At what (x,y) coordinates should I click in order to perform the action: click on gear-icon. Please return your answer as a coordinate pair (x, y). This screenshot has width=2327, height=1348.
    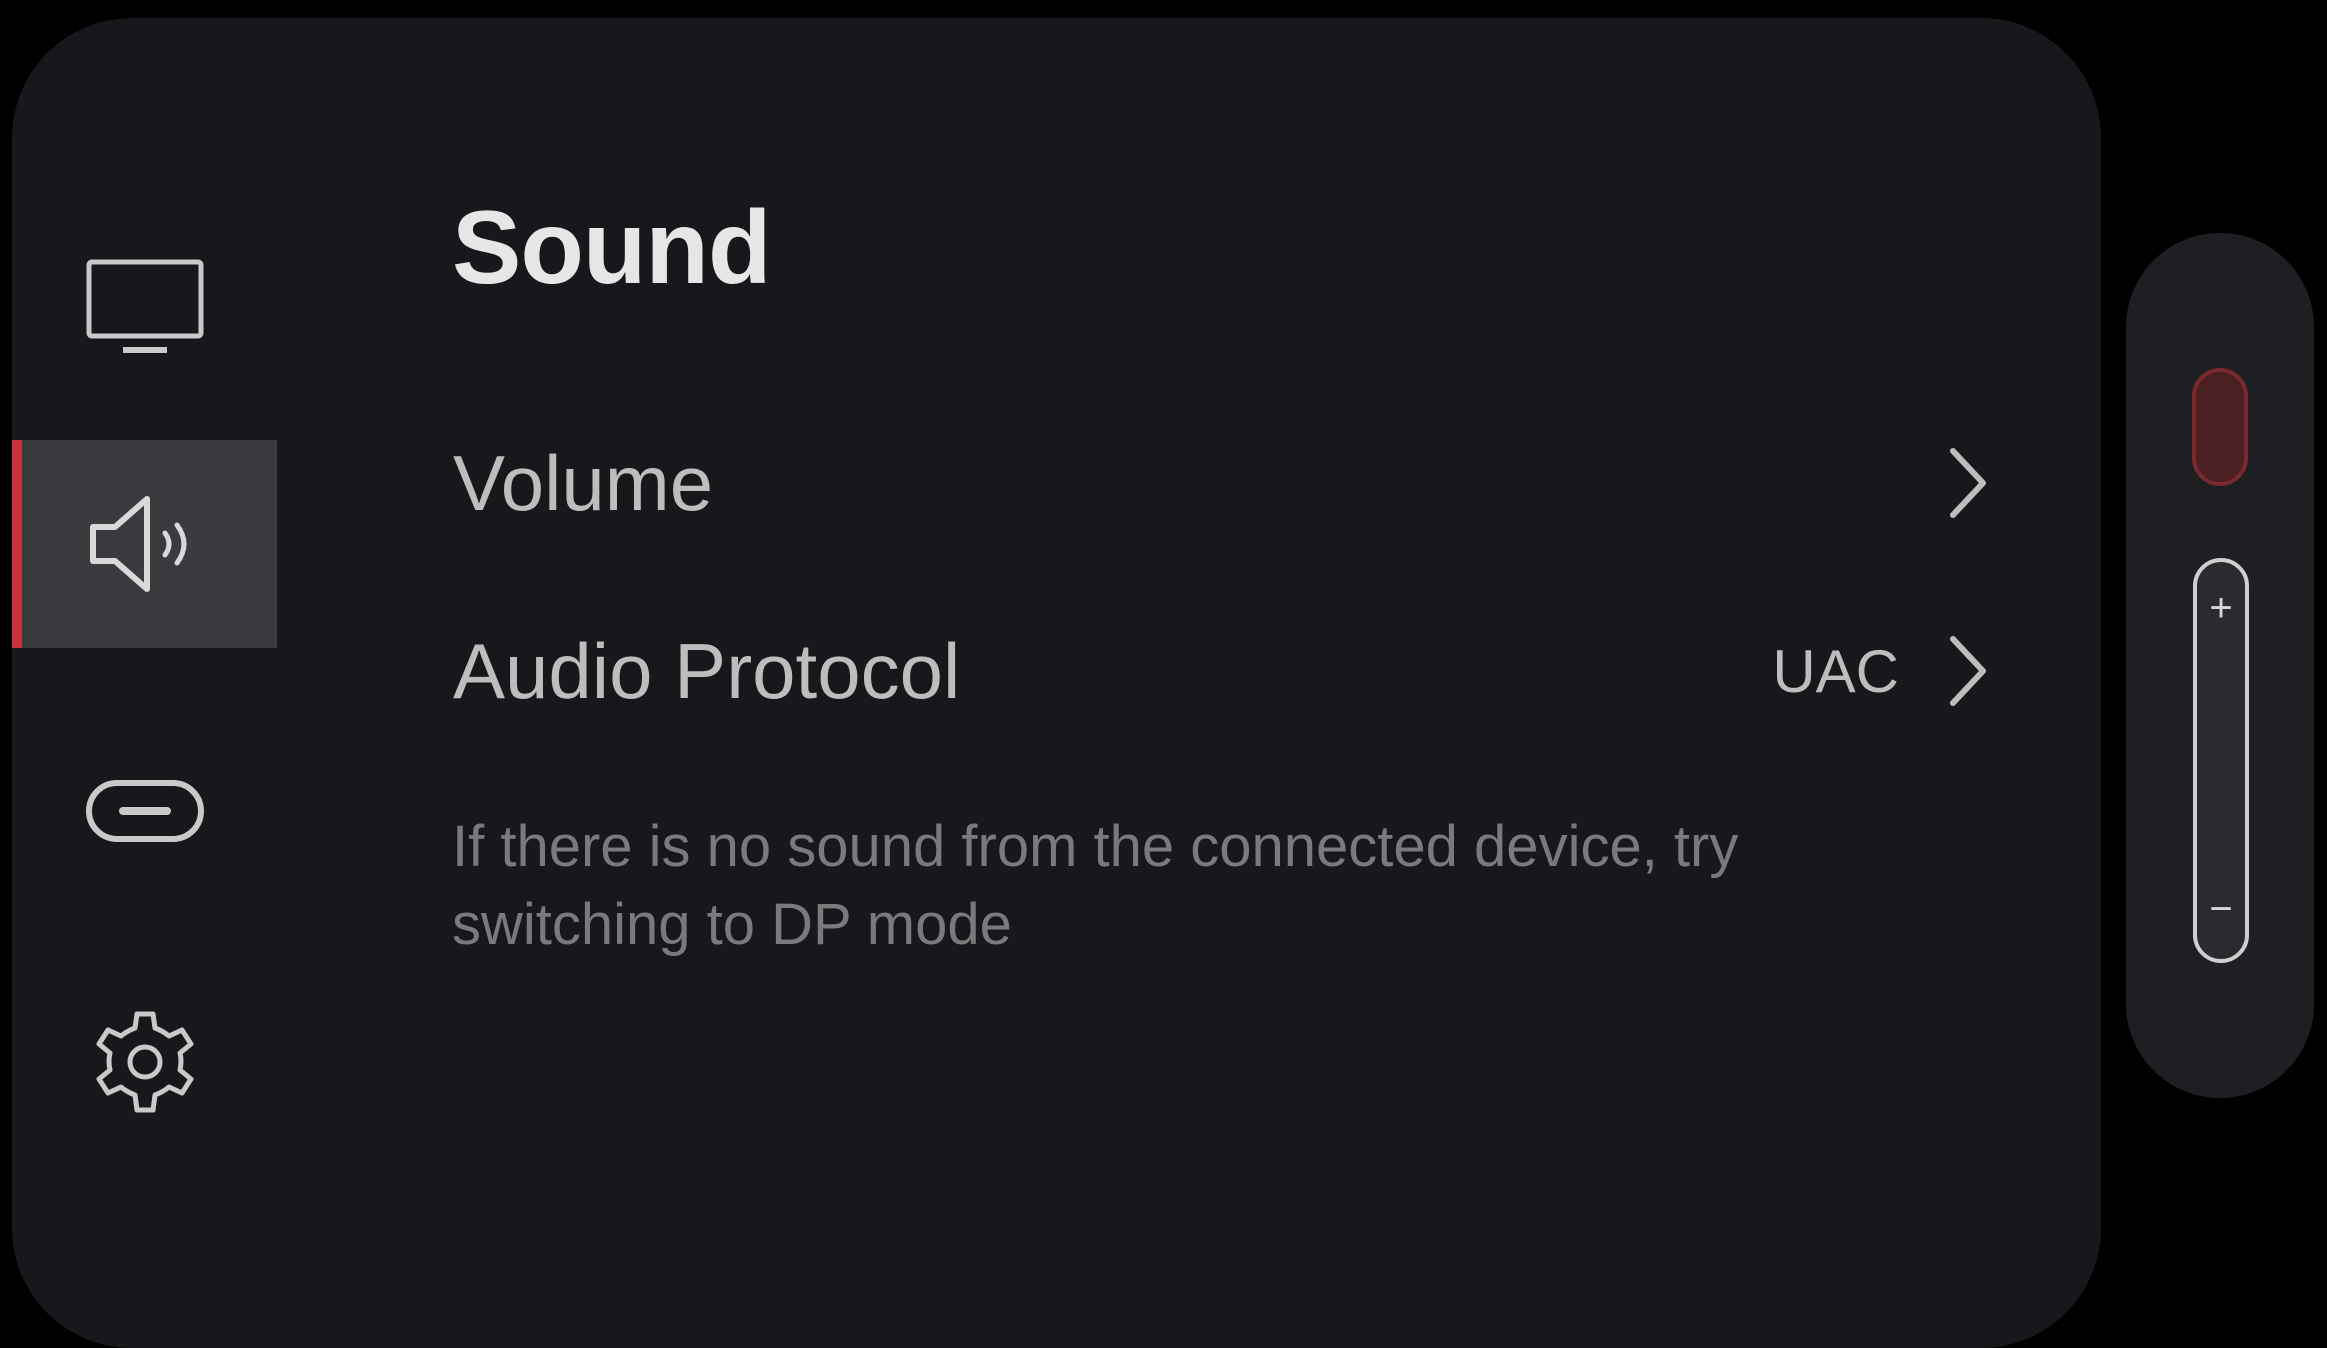
    Looking at the image, I should click on (144, 1062).